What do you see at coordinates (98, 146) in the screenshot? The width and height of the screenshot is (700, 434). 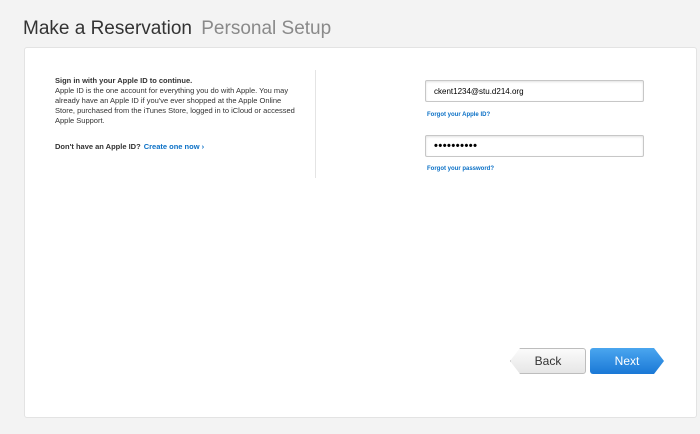 I see `no-account-question: Don't have an Apple ID?` at bounding box center [98, 146].